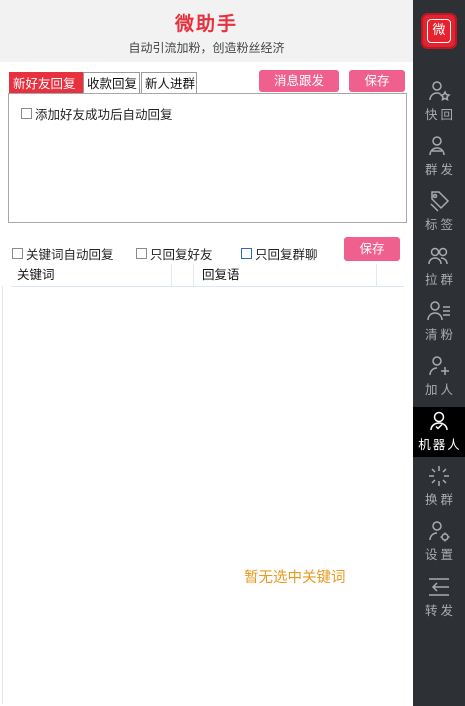 The width and height of the screenshot is (465, 706). What do you see at coordinates (439, 267) in the screenshot?
I see `sidebar-item-pull-group: 拉群` at bounding box center [439, 267].